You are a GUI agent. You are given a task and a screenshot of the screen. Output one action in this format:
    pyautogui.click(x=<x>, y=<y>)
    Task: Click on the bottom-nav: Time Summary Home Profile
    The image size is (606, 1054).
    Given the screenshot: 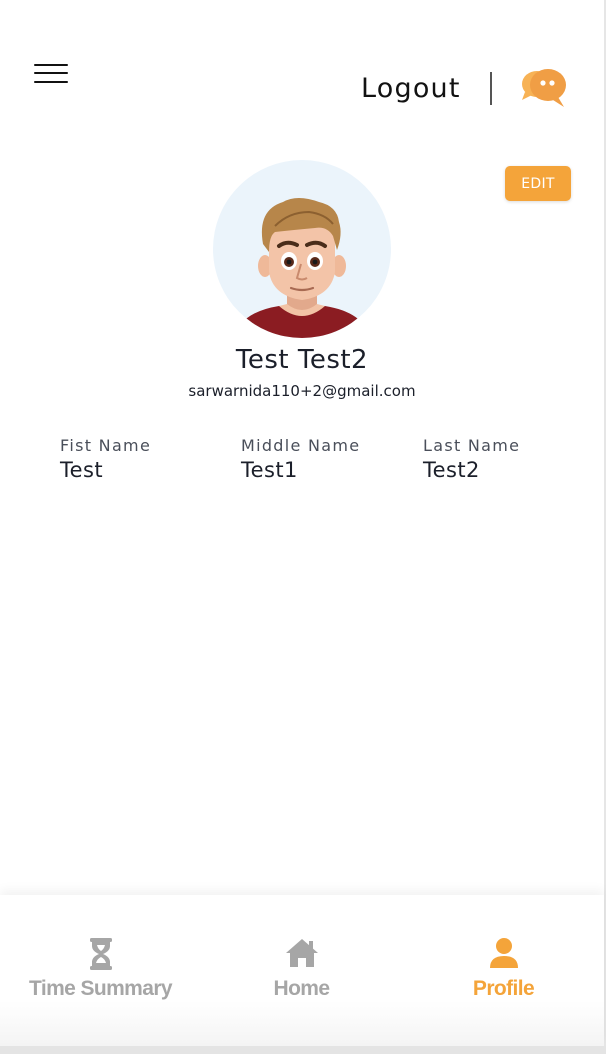 What is the action you would take?
    pyautogui.click(x=302, y=970)
    